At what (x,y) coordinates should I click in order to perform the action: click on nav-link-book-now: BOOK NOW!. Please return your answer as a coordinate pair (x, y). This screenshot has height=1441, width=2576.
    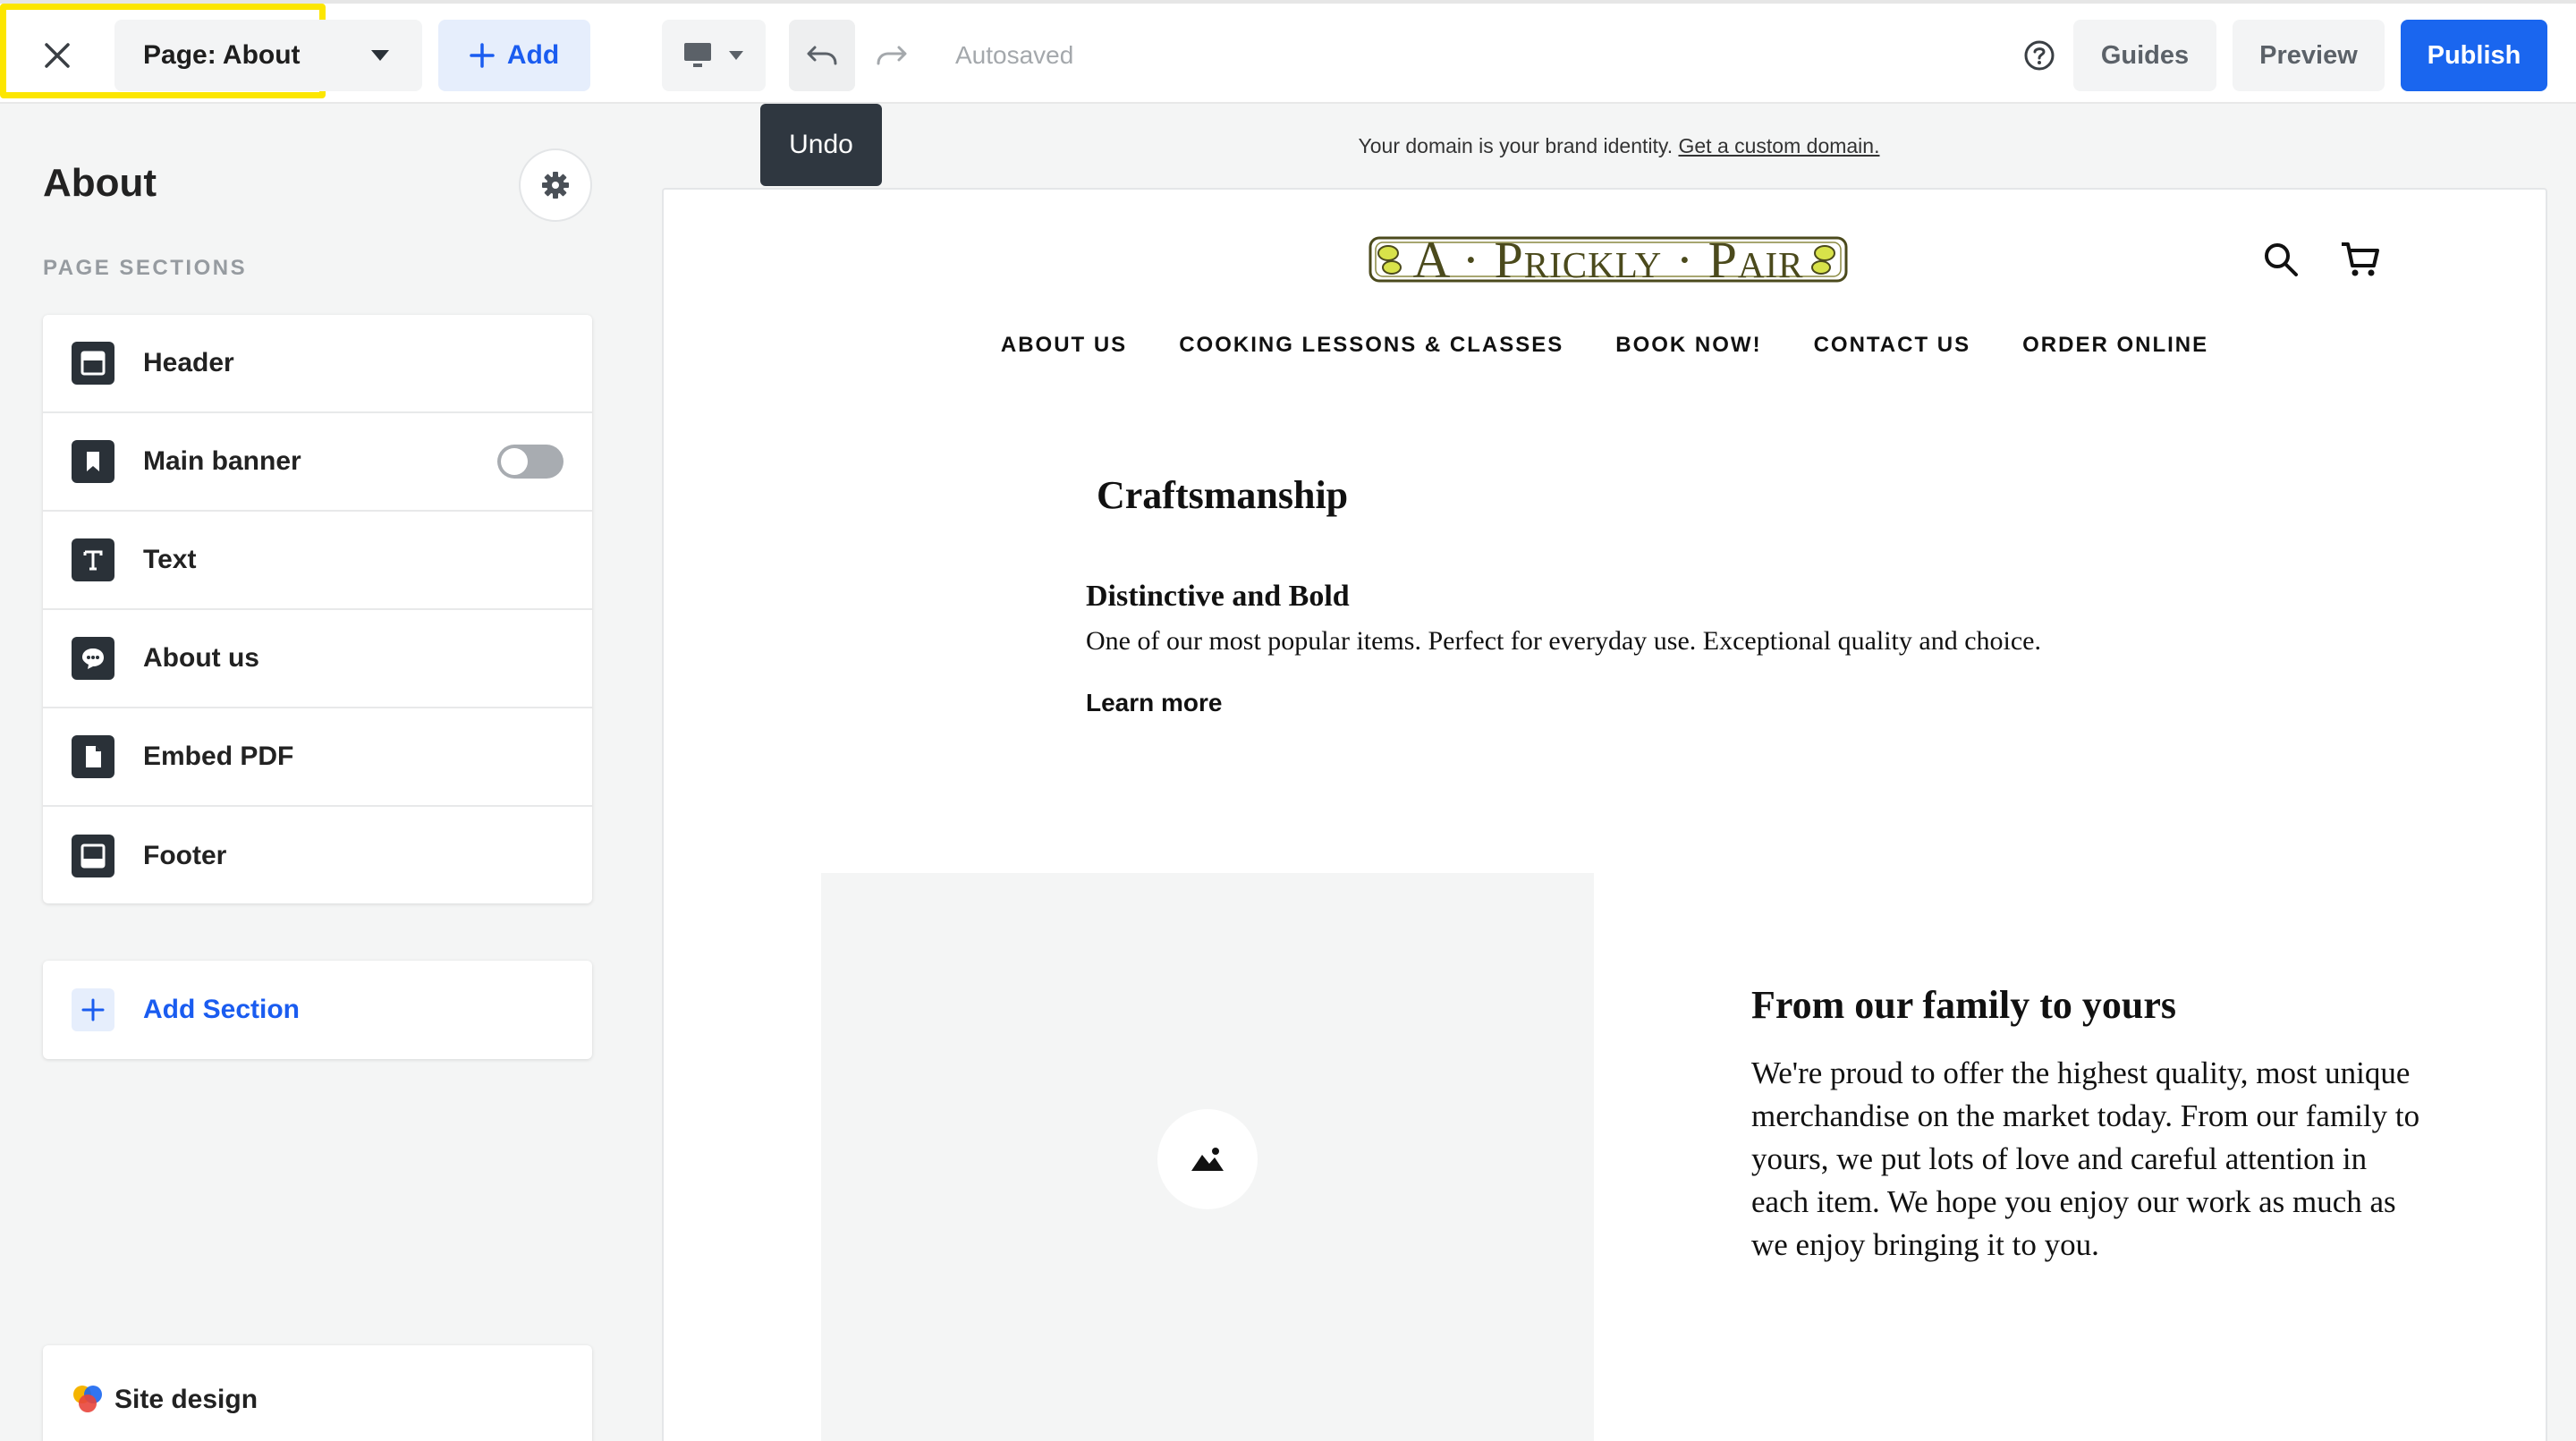
    Looking at the image, I should click on (1688, 345).